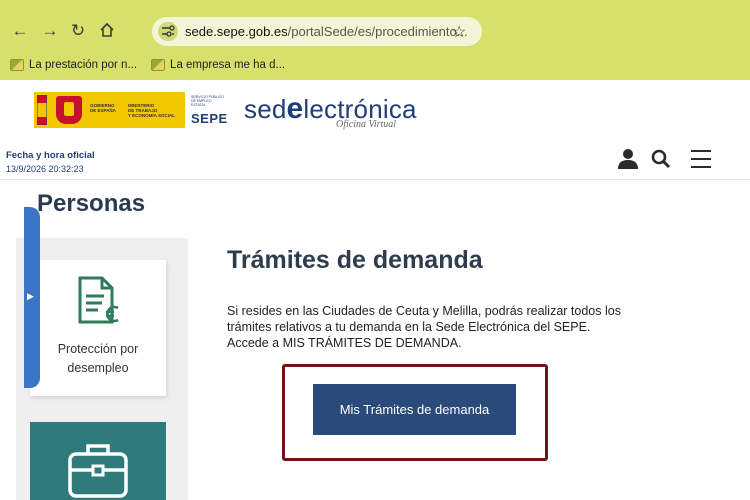 The image size is (750, 500). I want to click on fecha-label: Fecha y hora oficial, so click(50, 155).